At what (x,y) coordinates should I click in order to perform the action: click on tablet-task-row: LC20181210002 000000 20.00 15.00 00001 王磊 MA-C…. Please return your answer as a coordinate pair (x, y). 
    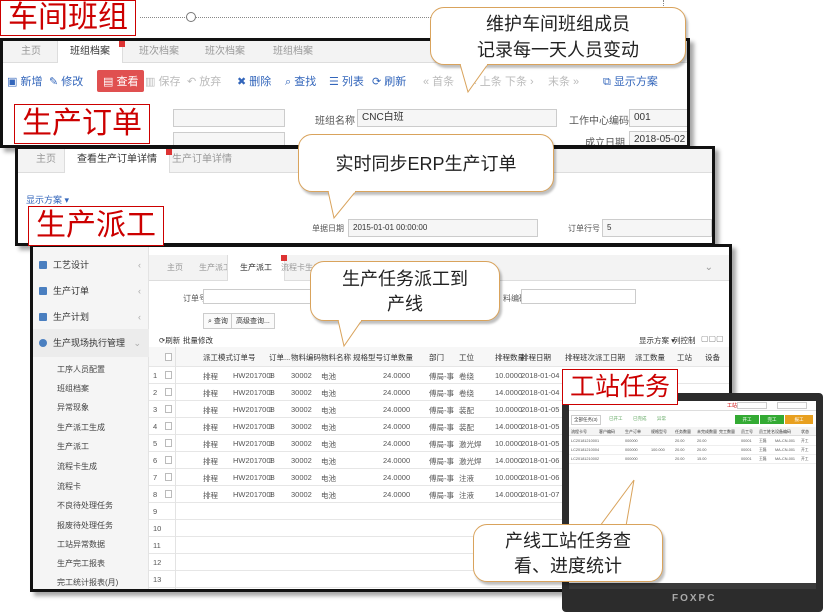
    Looking at the image, I should click on (692, 459).